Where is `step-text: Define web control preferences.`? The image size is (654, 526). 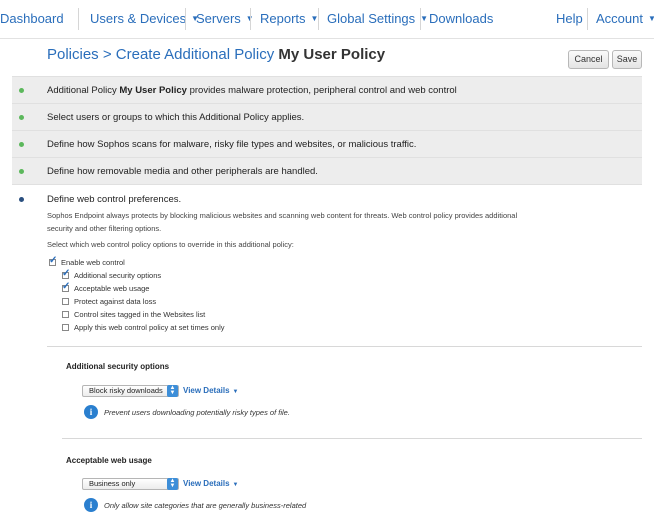 step-text: Define web control preferences. is located at coordinates (114, 199).